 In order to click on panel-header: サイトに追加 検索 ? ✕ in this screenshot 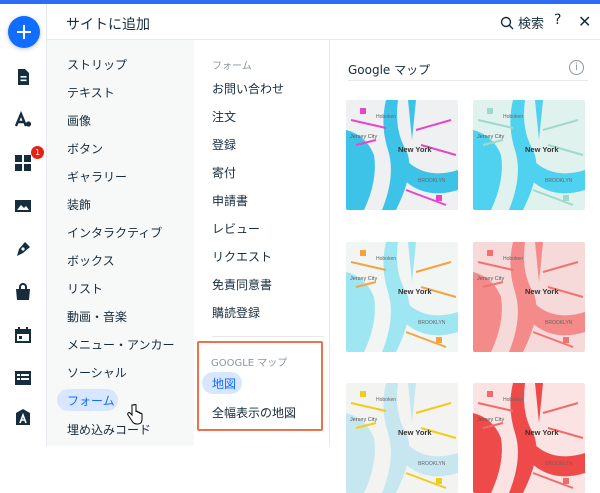, I will do `click(323, 22)`.